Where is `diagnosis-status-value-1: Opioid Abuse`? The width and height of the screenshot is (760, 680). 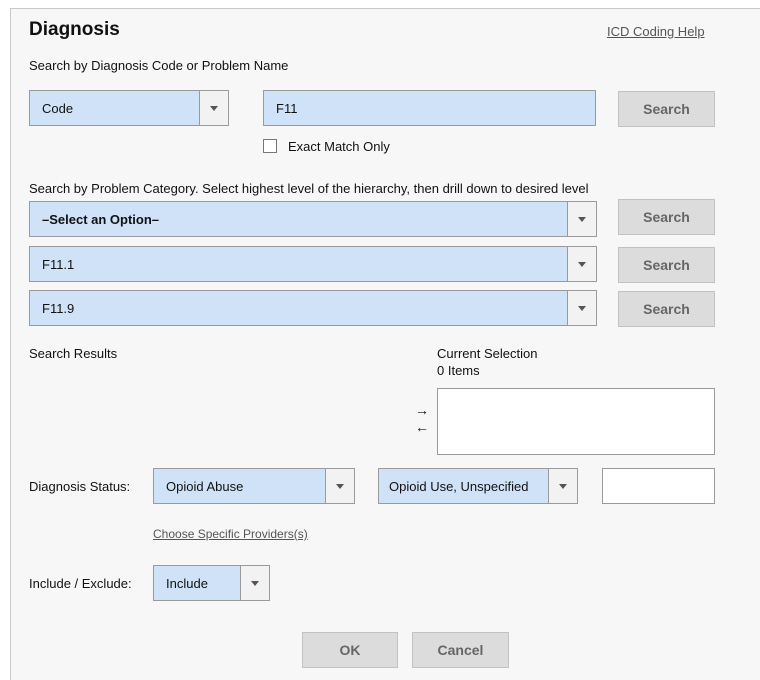 diagnosis-status-value-1: Opioid Abuse is located at coordinates (205, 486).